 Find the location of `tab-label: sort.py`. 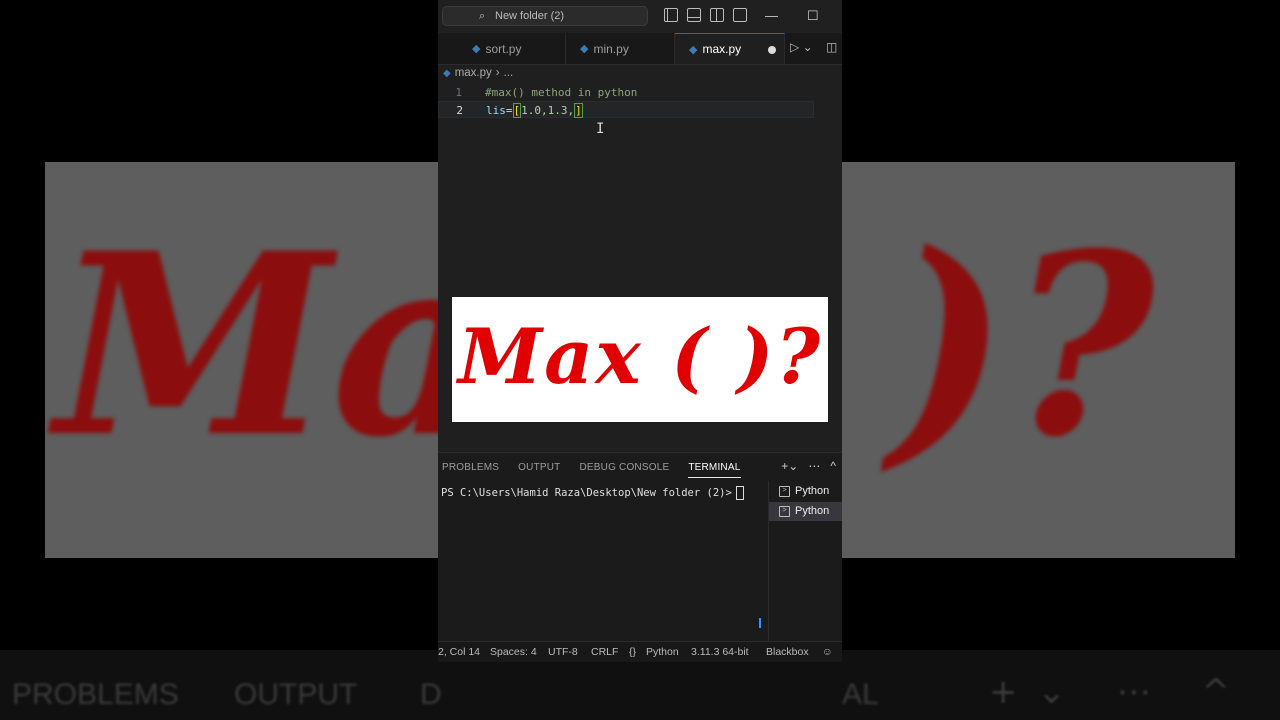

tab-label: sort.py is located at coordinates (503, 48).